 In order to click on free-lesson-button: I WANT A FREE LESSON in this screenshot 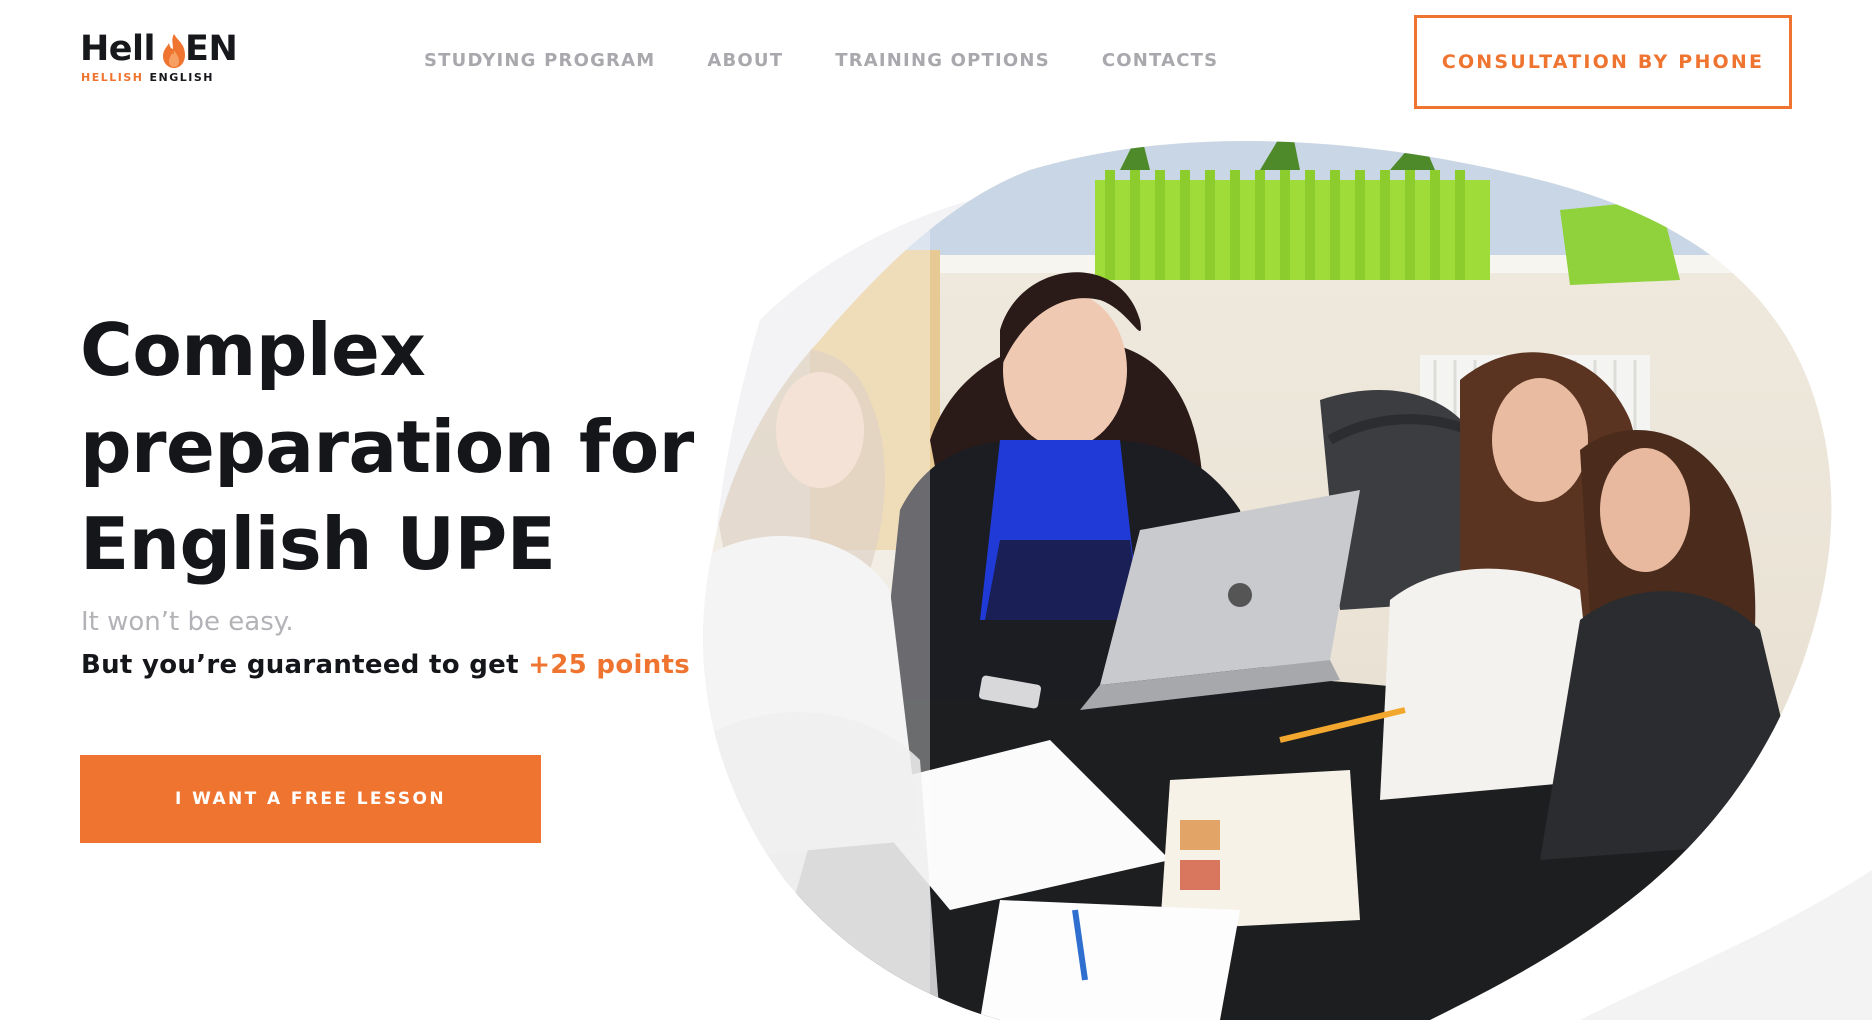, I will do `click(310, 799)`.